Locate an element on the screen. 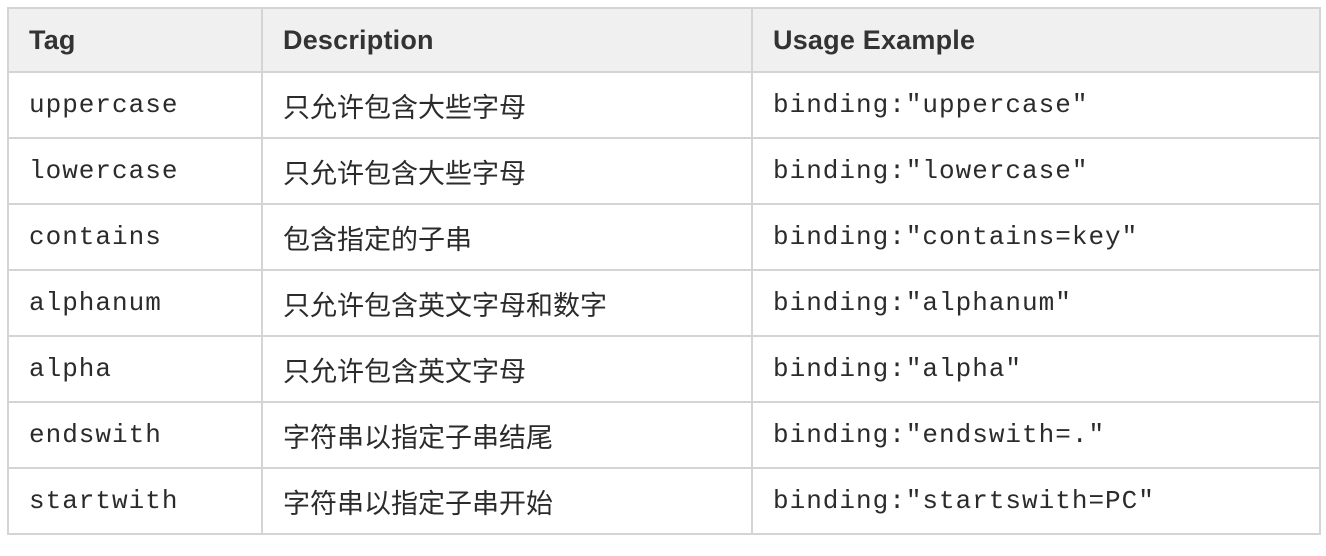 The image size is (1326, 556). example-cell: binding:"contains=key" is located at coordinates (1036, 237).